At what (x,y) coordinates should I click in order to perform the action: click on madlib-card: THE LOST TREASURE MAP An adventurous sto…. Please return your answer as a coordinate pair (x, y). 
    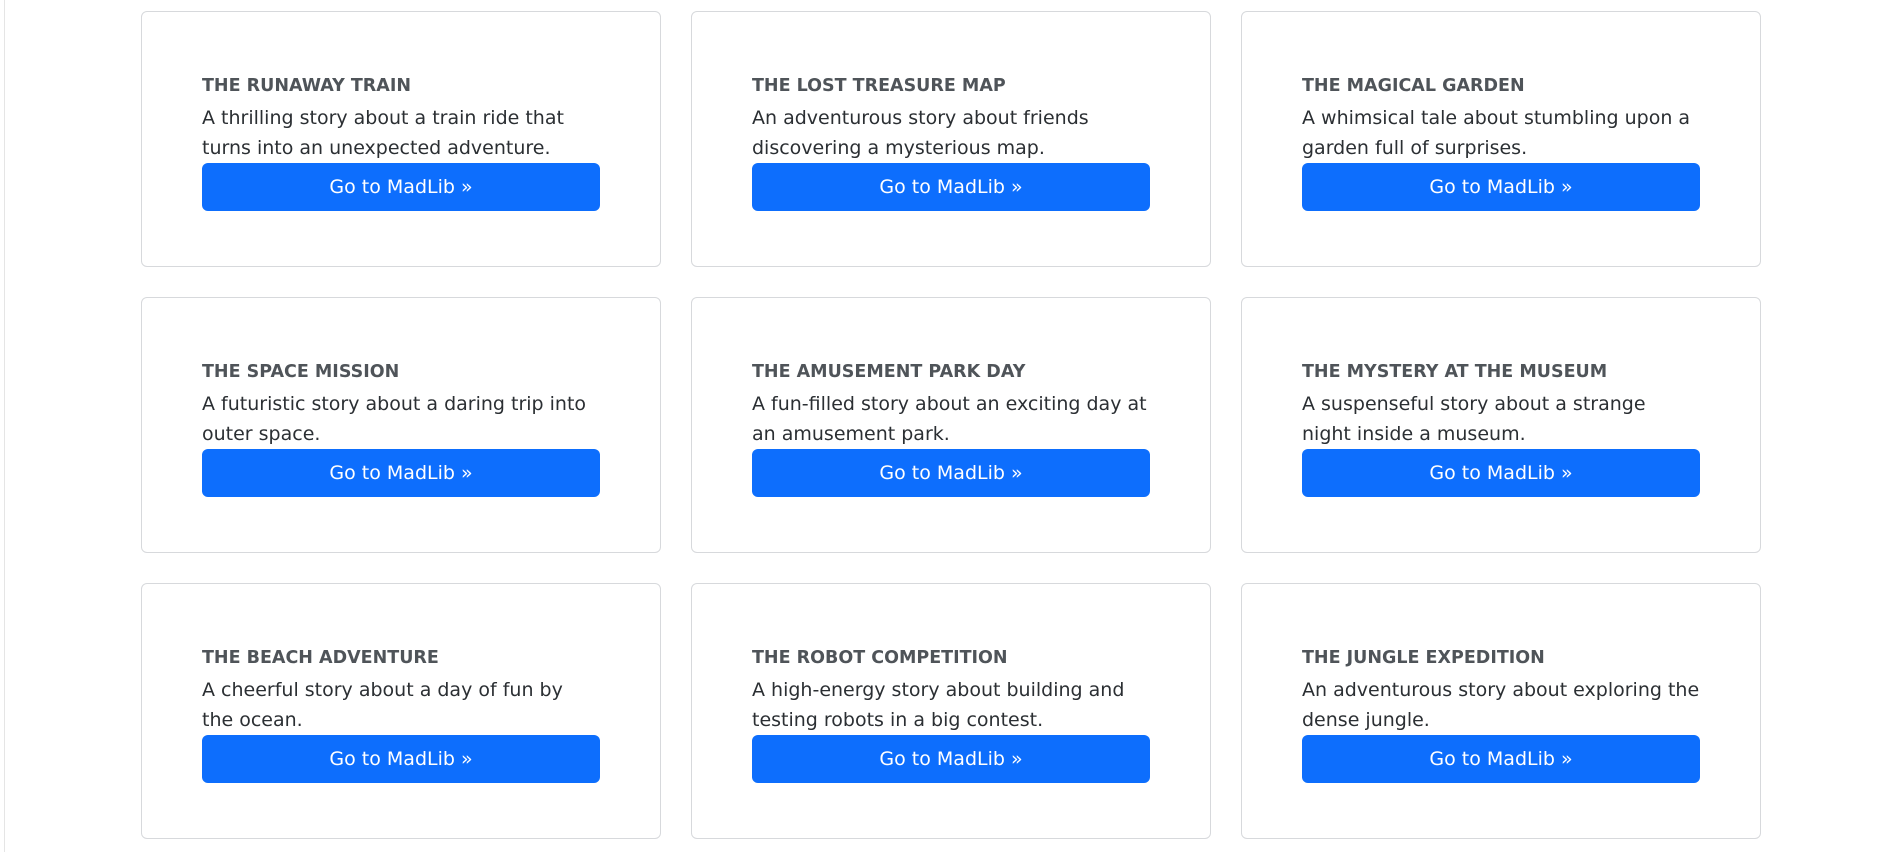
    Looking at the image, I should click on (951, 139).